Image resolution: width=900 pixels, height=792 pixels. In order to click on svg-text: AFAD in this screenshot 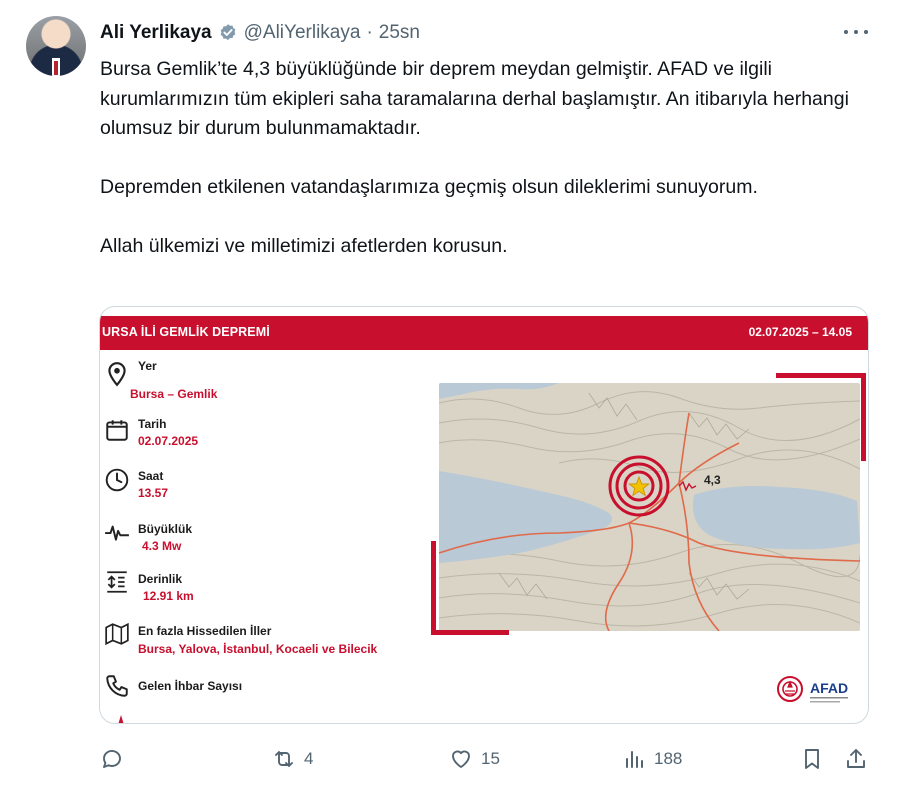, I will do `click(829, 688)`.